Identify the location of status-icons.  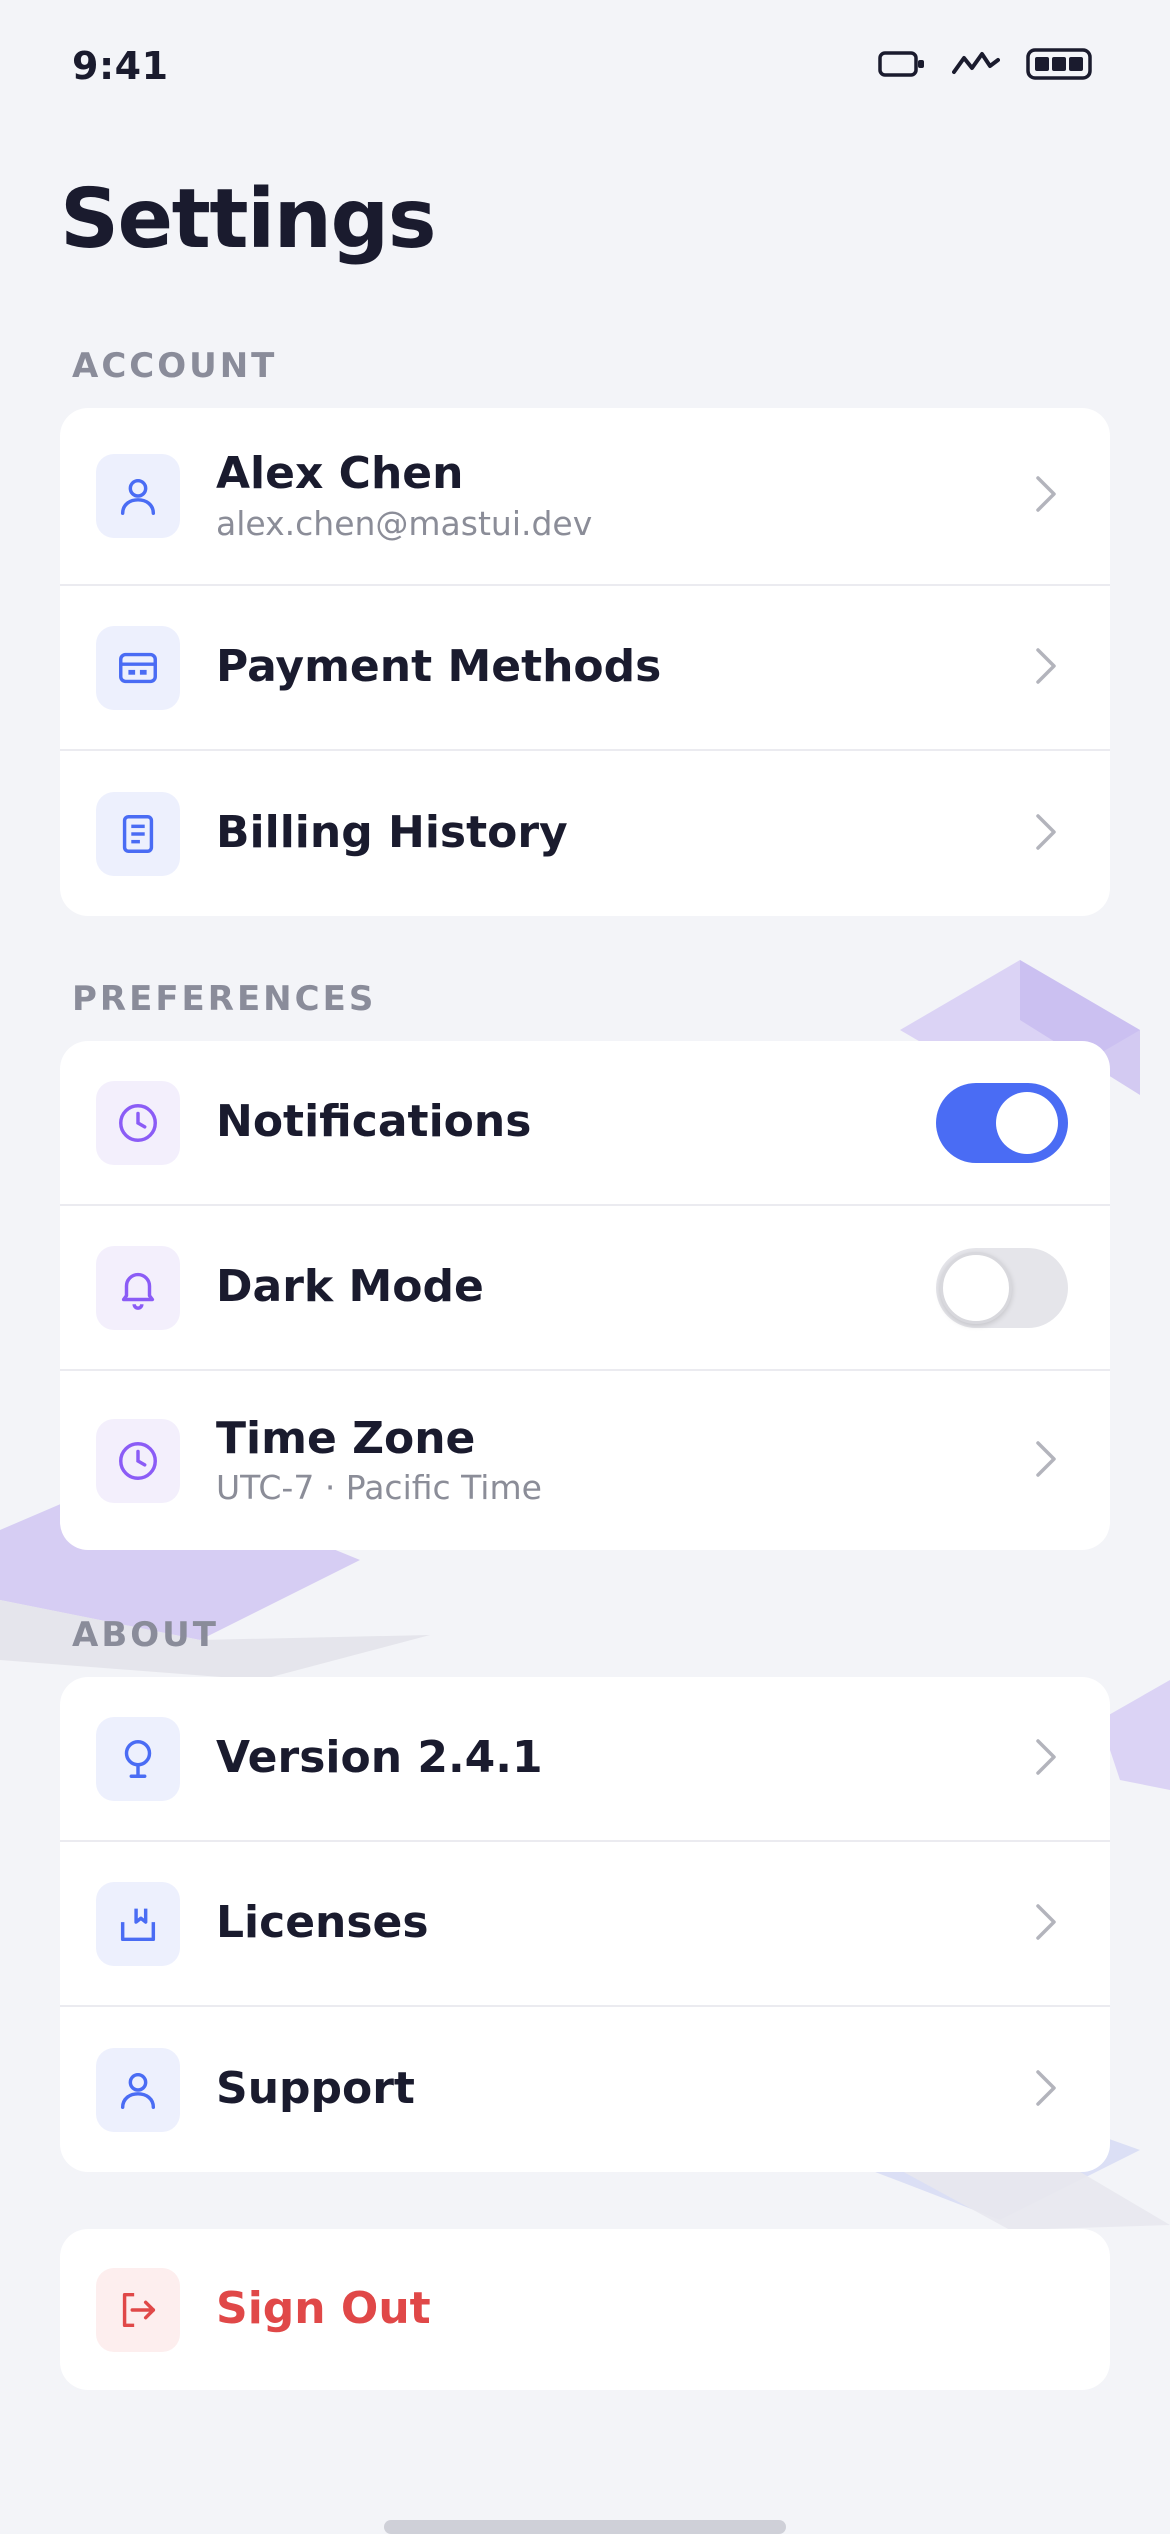
(985, 66).